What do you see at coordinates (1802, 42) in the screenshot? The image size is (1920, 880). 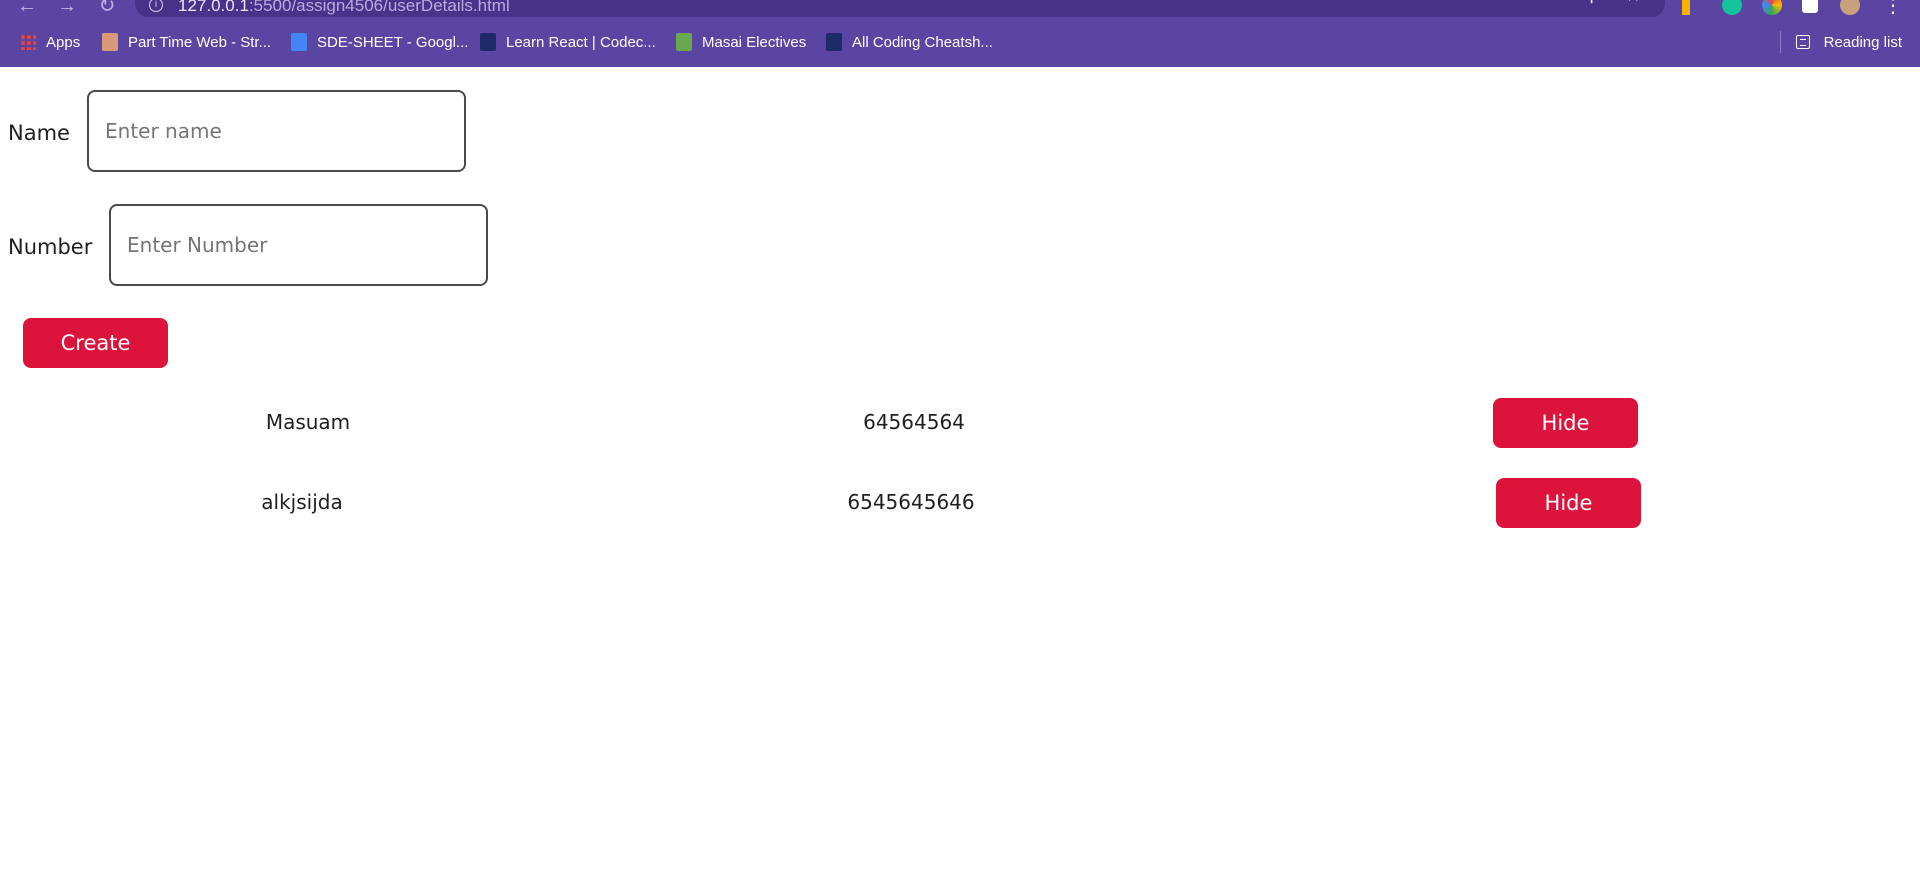 I see `reading-list-icon` at bounding box center [1802, 42].